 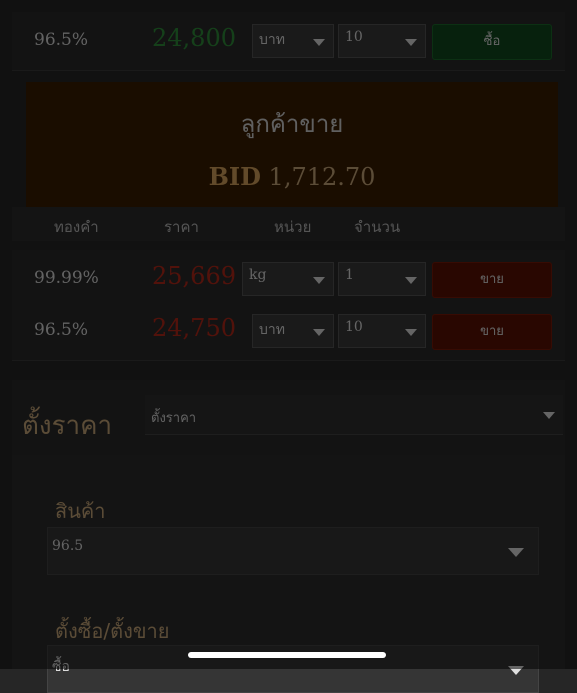 I want to click on table-header: ทองคำ ราคา หน่วย จำนวน, so click(x=288, y=224).